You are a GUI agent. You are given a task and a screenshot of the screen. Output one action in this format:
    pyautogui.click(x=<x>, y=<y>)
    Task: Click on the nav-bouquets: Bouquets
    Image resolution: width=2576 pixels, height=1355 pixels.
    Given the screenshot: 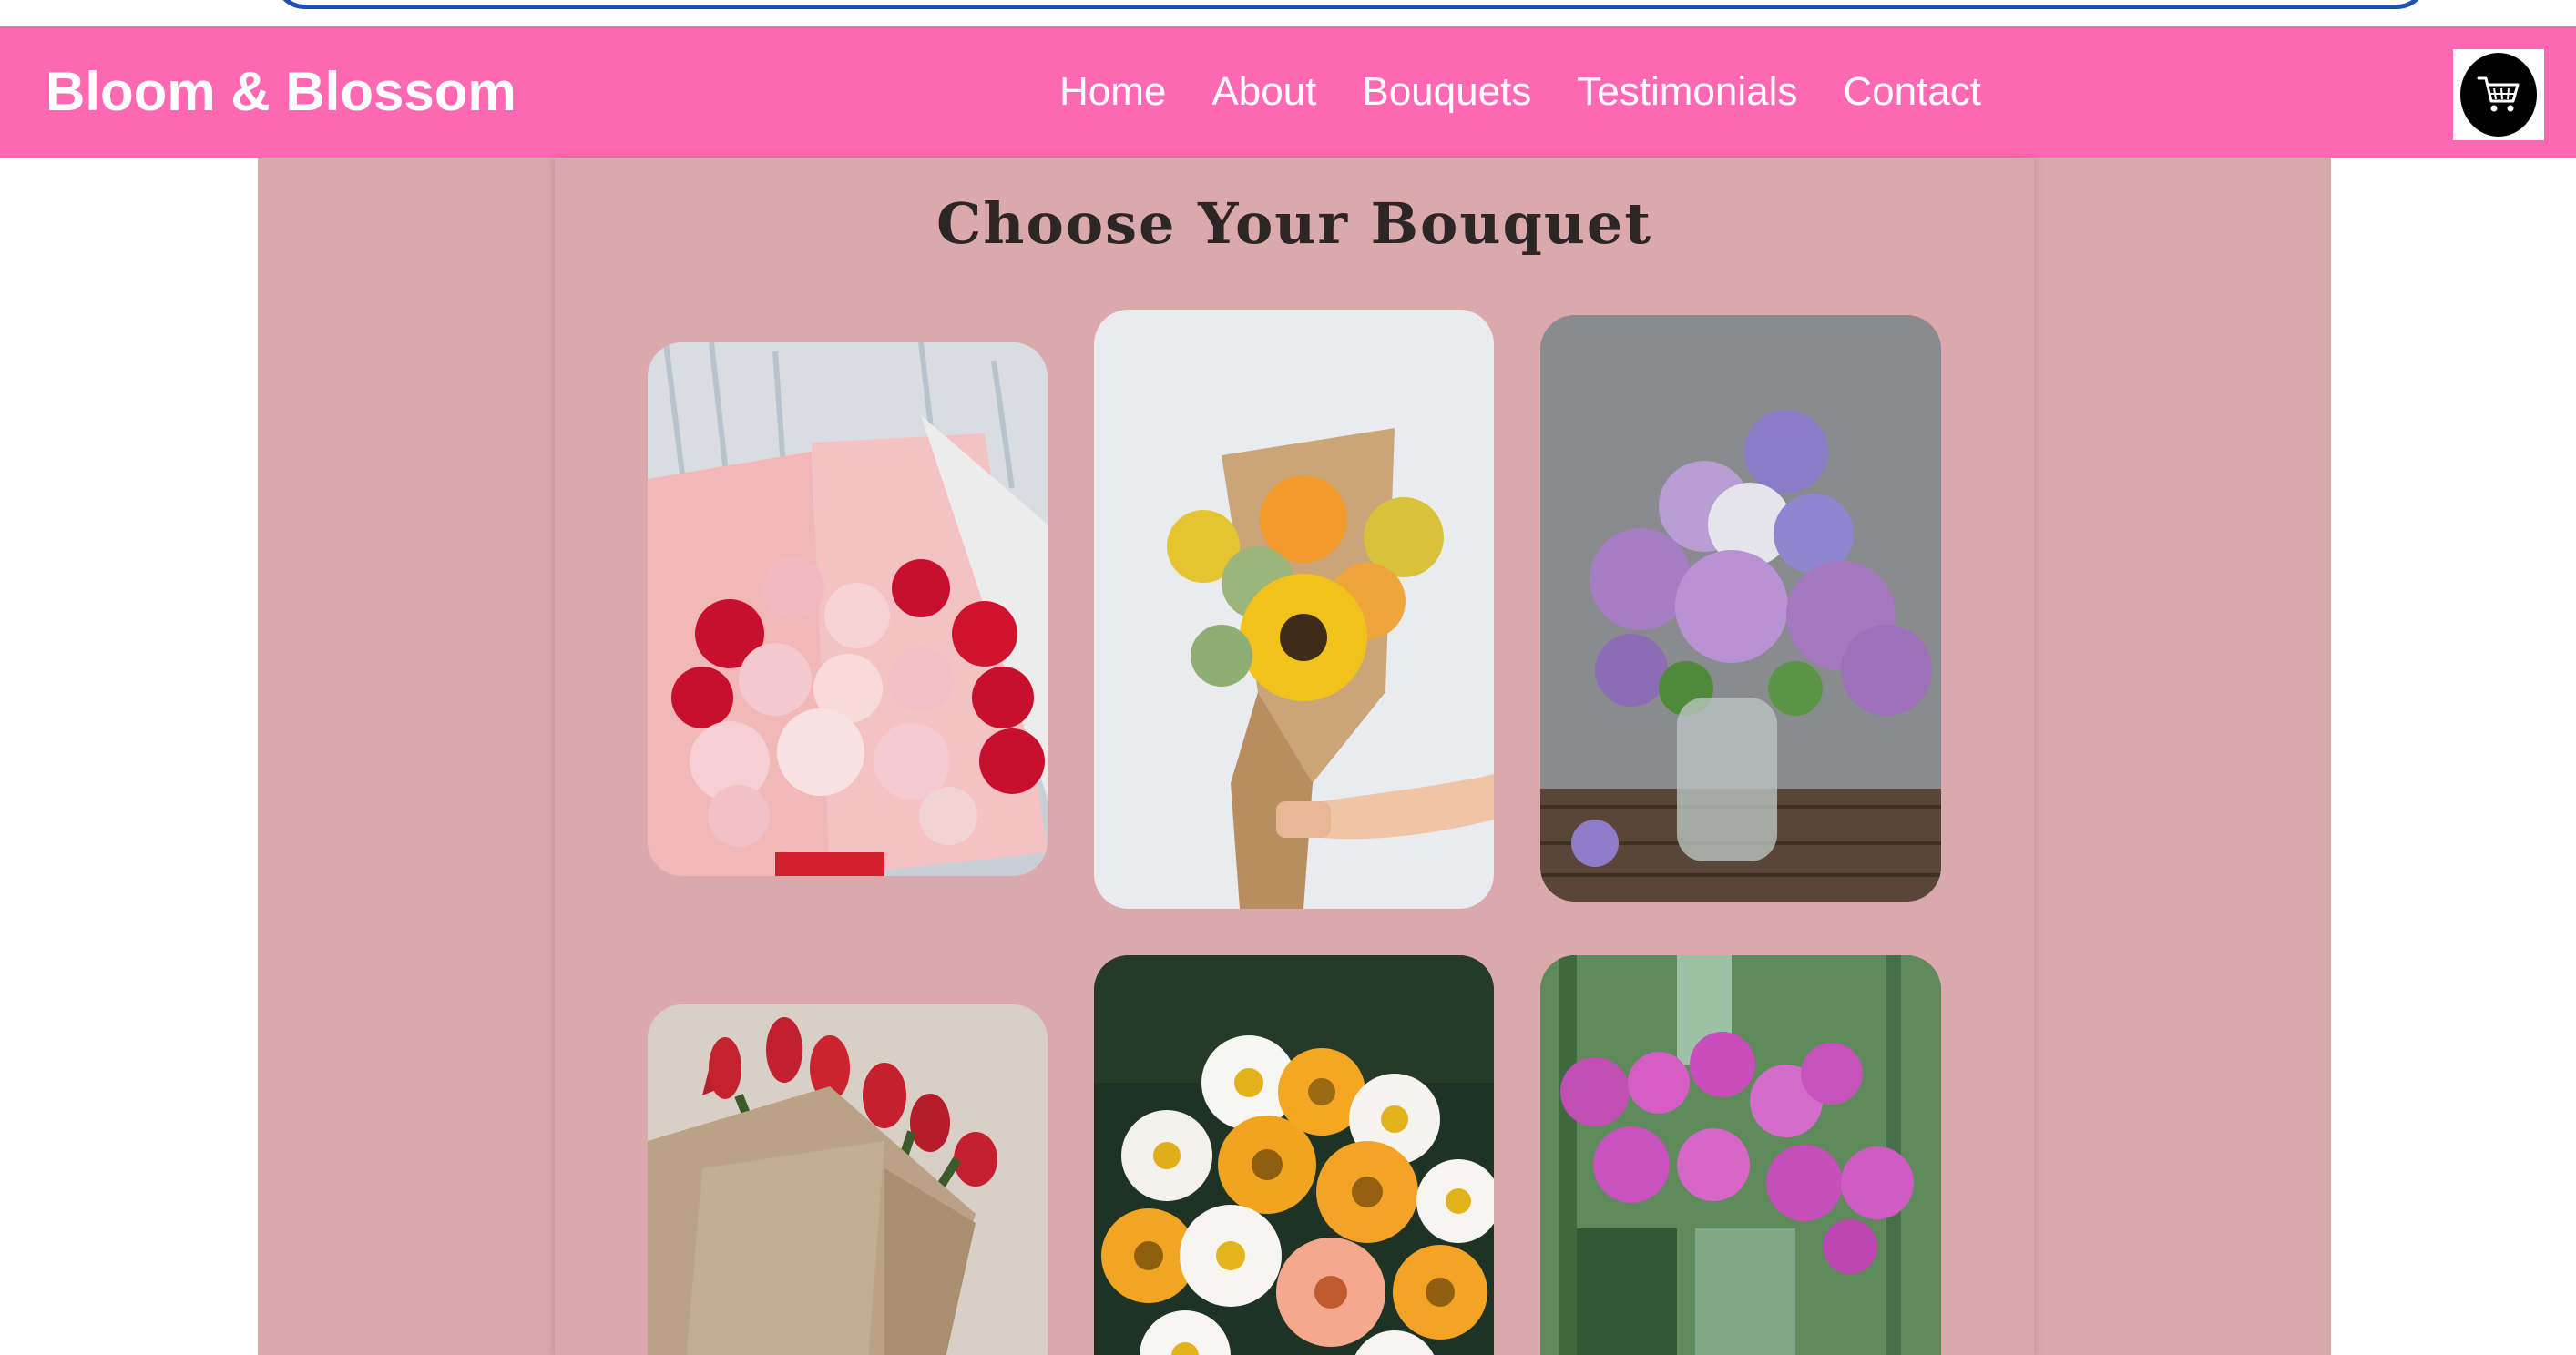 What is the action you would take?
    pyautogui.click(x=1446, y=92)
    